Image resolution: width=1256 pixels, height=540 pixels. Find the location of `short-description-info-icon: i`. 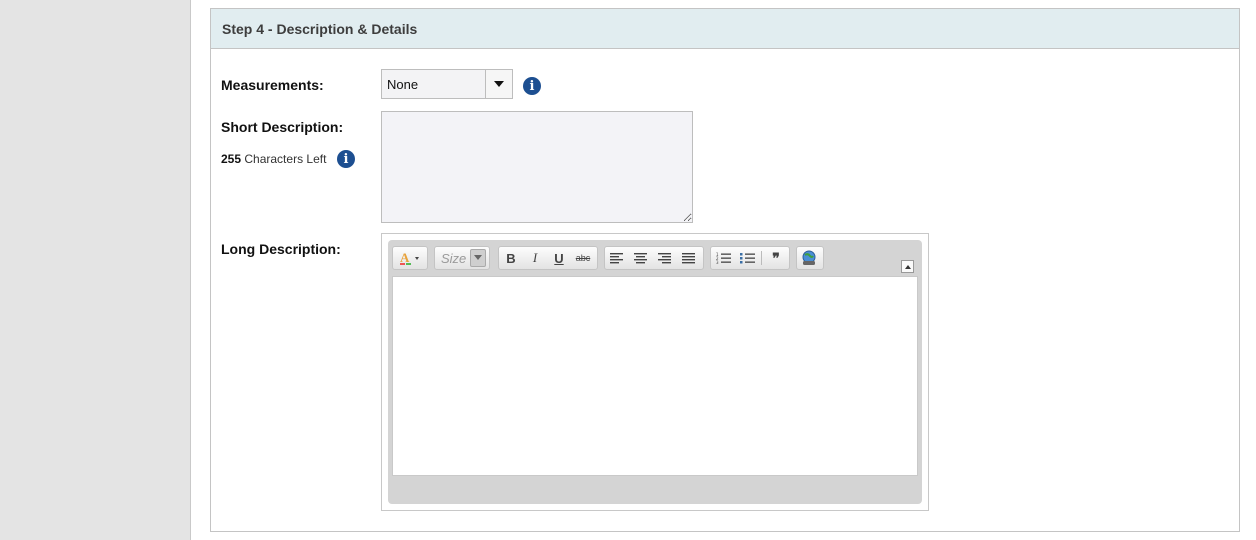

short-description-info-icon: i is located at coordinates (346, 159).